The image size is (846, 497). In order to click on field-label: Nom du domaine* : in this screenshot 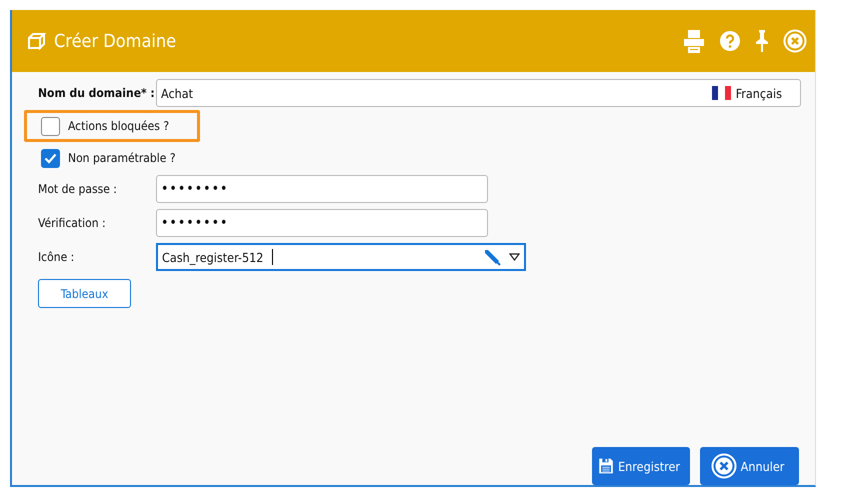, I will do `click(96, 93)`.